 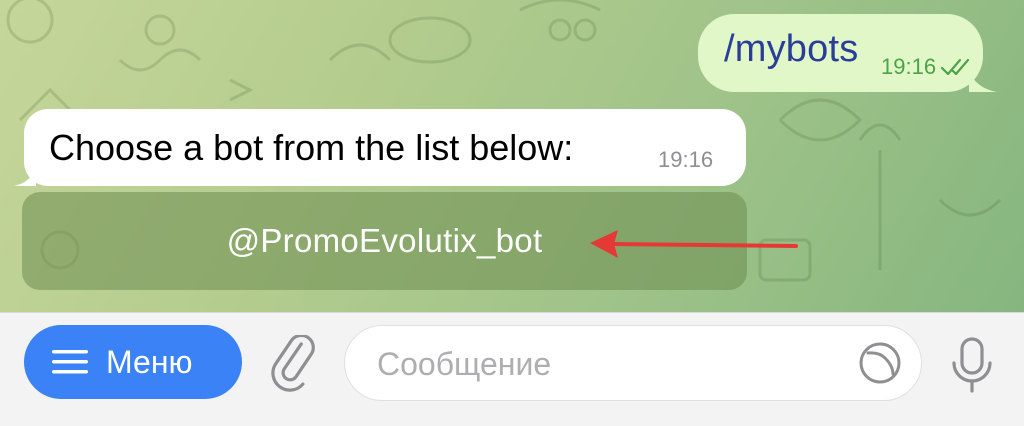 What do you see at coordinates (694, 244) in the screenshot?
I see `annotation-arrow` at bounding box center [694, 244].